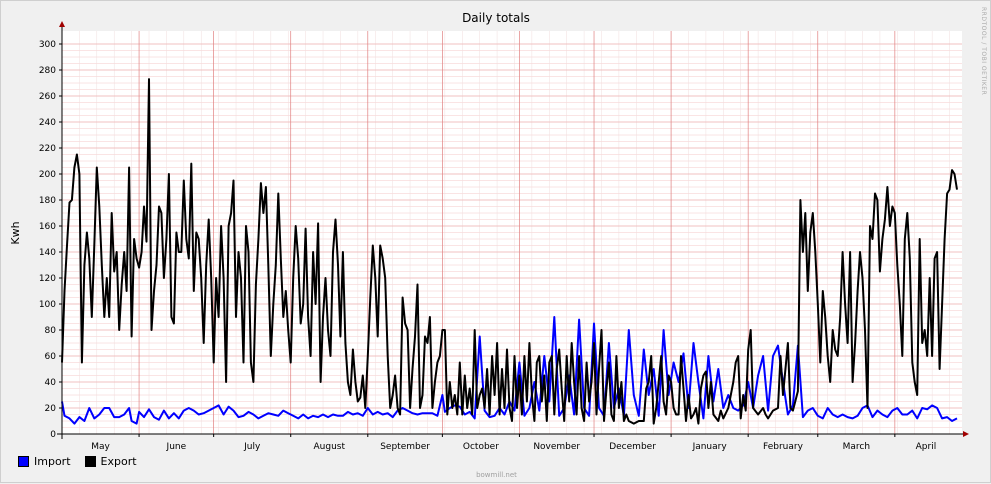 Image resolution: width=991 pixels, height=484 pixels. What do you see at coordinates (51, 409) in the screenshot?
I see `y-tick-label: 20` at bounding box center [51, 409].